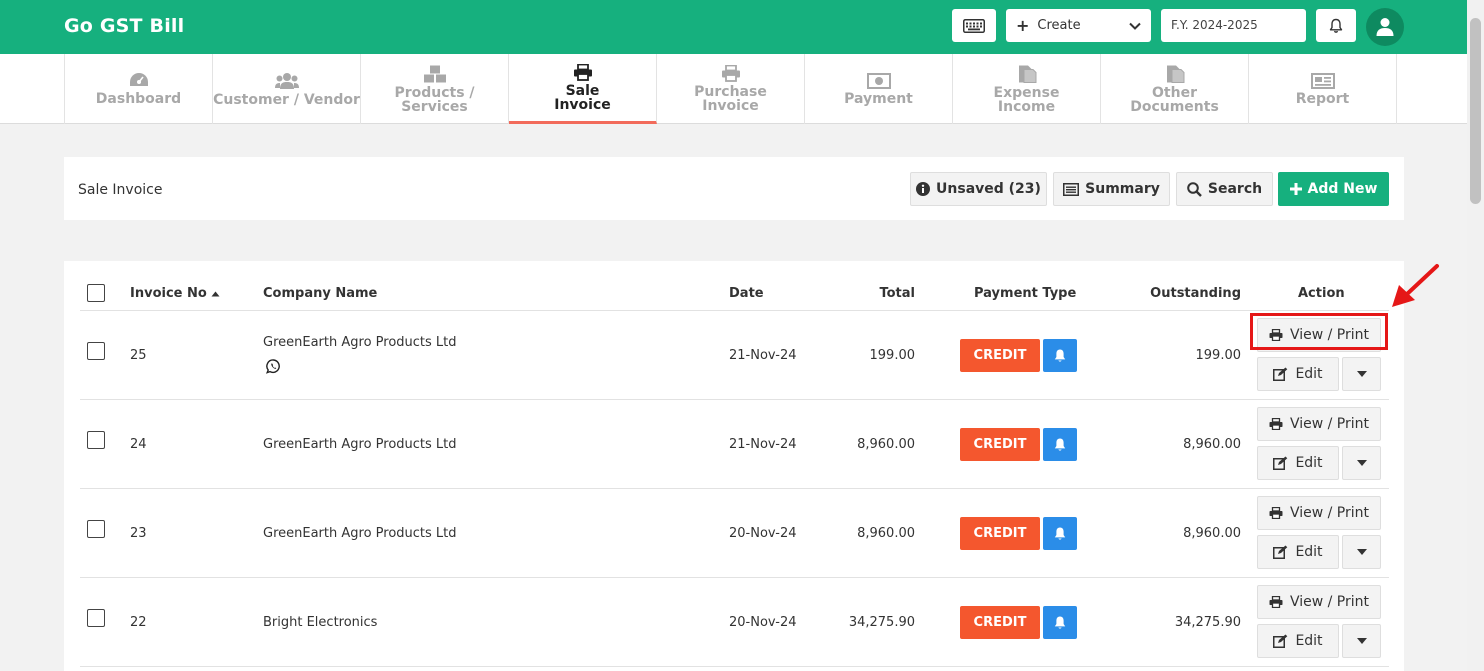 The width and height of the screenshot is (1484, 671). I want to click on whatsapp-icon, so click(273, 368).